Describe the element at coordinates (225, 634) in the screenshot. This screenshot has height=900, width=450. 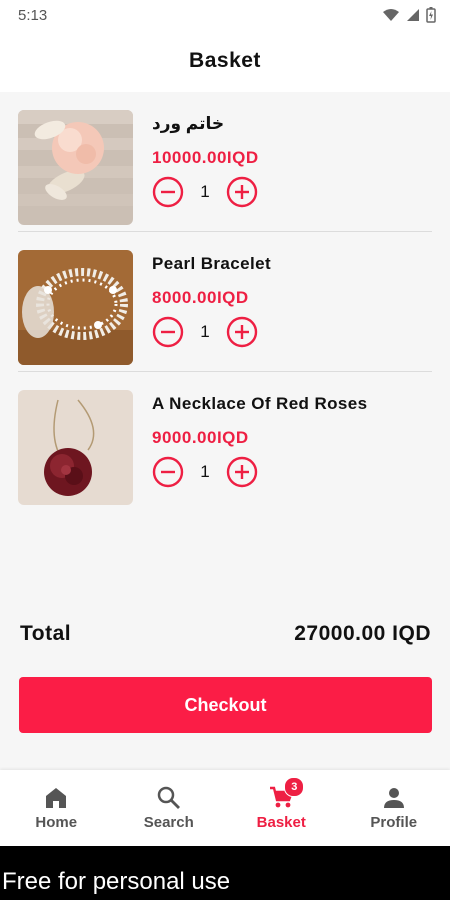
I see `total-row: Total 27000.00 IQD` at that location.